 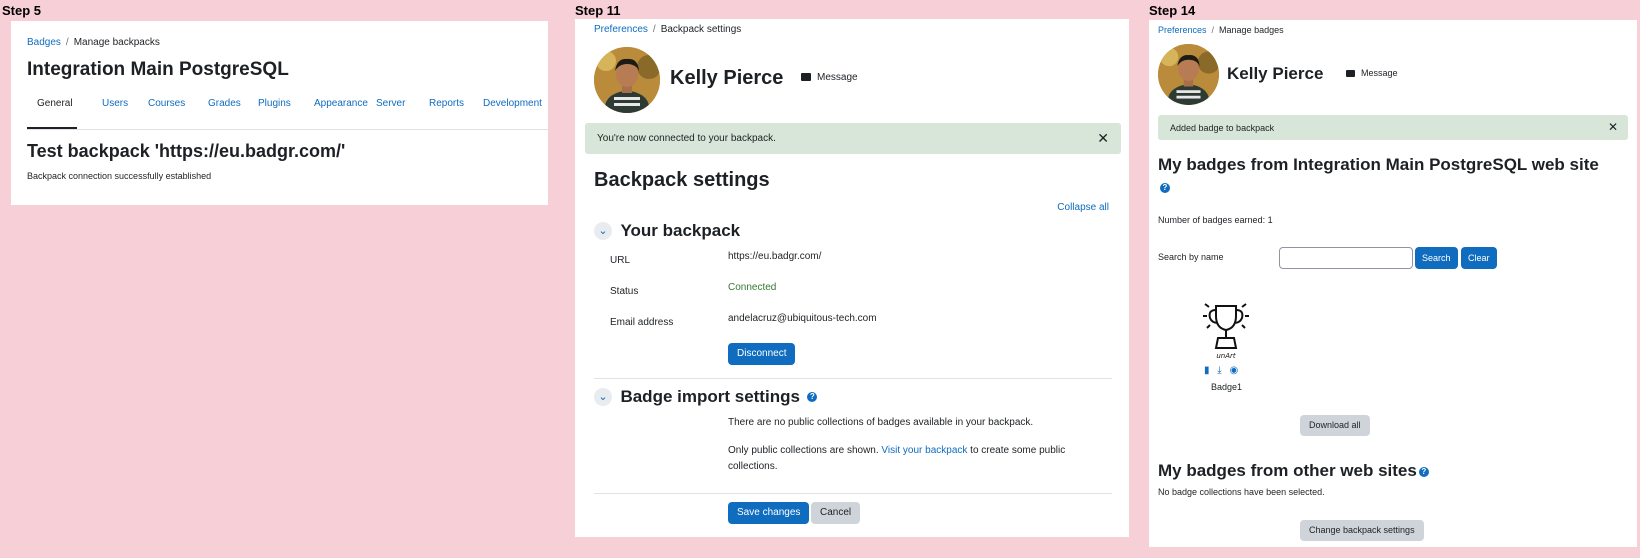 I want to click on eye-icon: ◉, so click(x=1234, y=370).